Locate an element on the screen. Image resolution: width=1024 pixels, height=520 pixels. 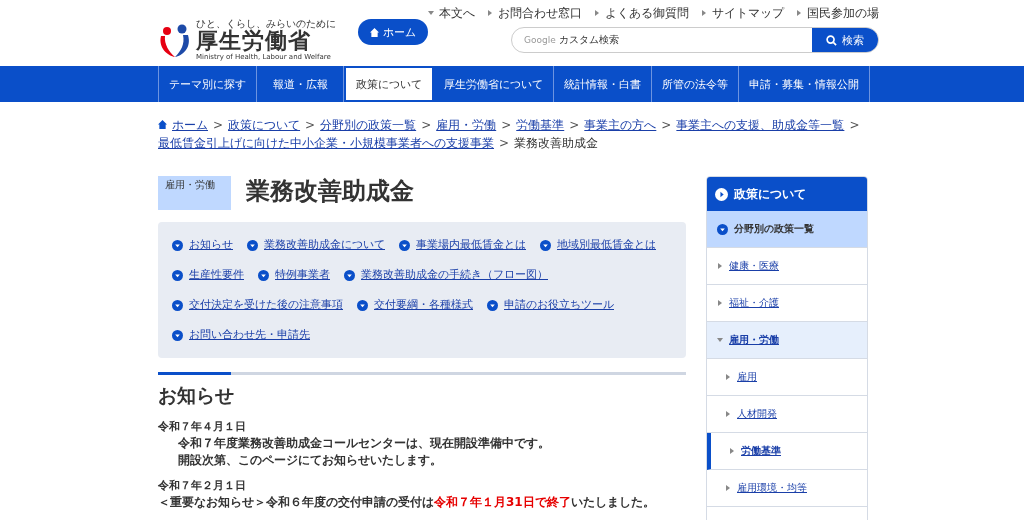
news-date: 令和７年２月１日 is located at coordinates (202, 485).